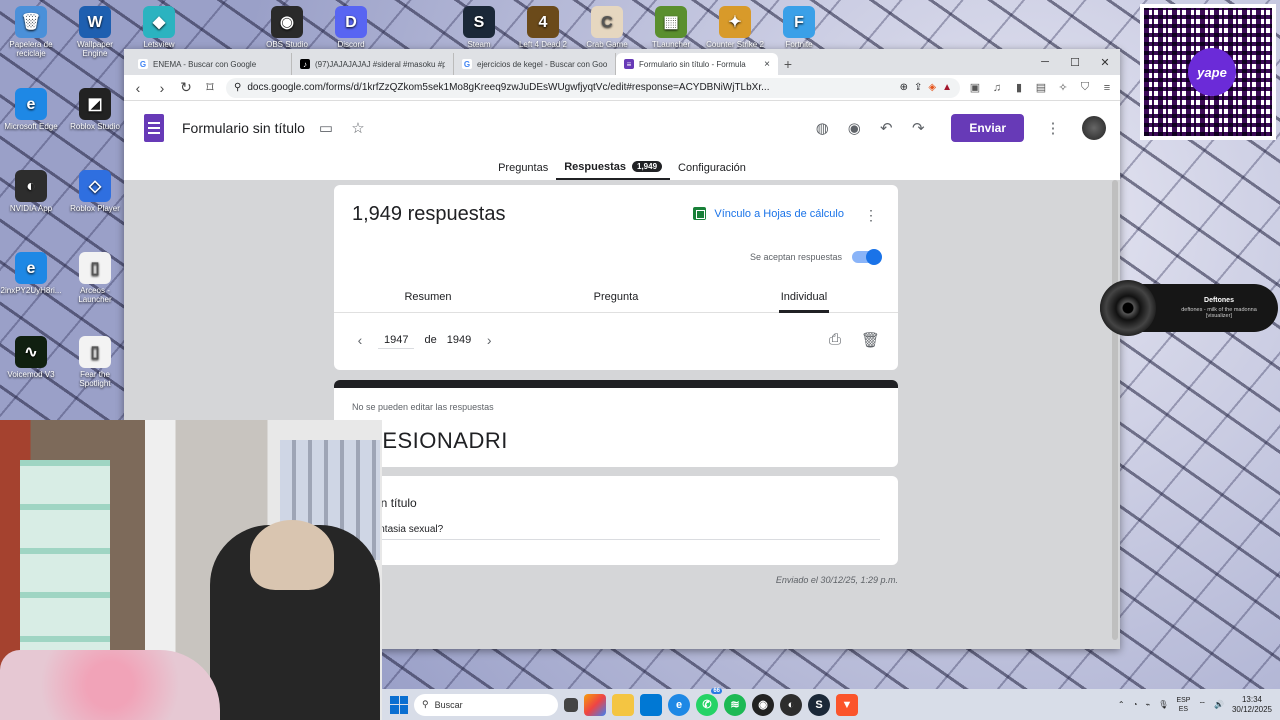 Image resolution: width=1280 pixels, height=720 pixels. Describe the element at coordinates (692, 64) in the screenshot. I see `tab-title: Formulario sin título - Formula` at that location.